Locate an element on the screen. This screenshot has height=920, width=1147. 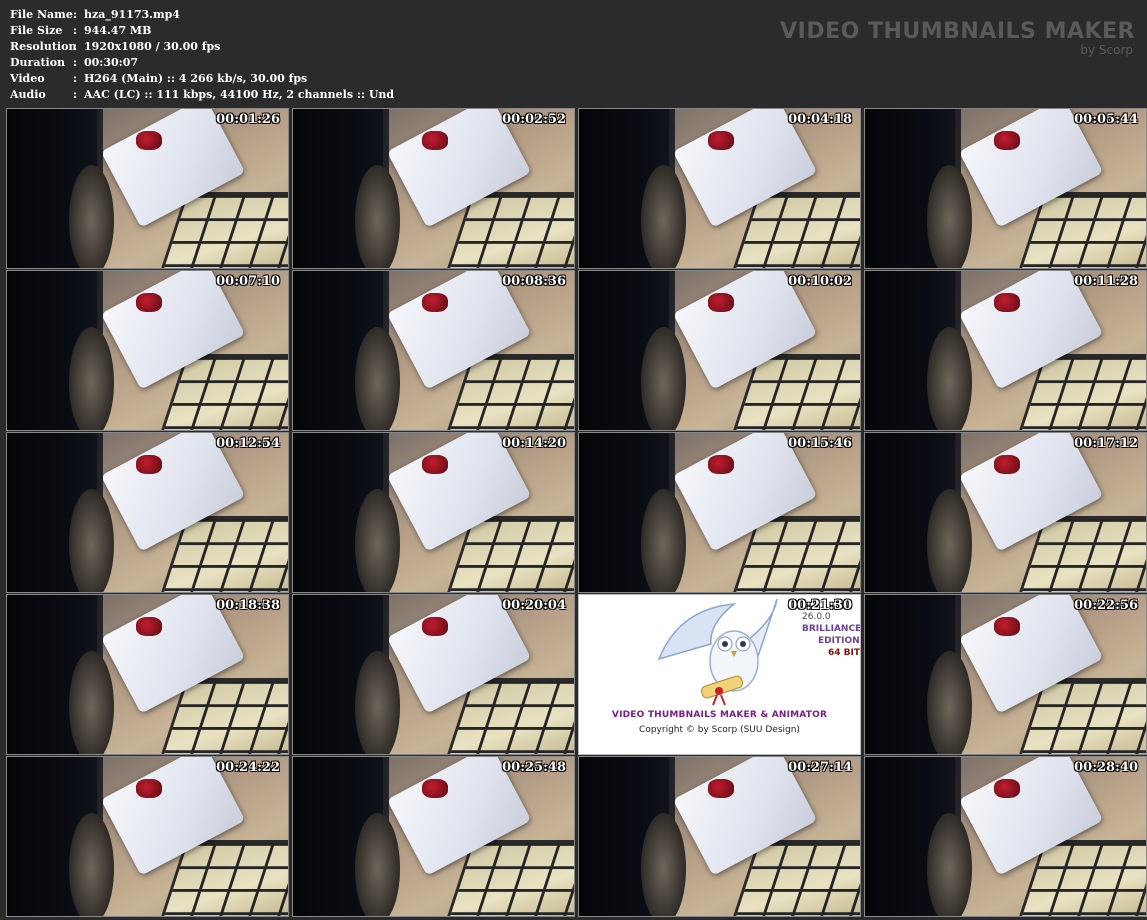
video-thumbnail: 00:27:14 is located at coordinates (719, 836).